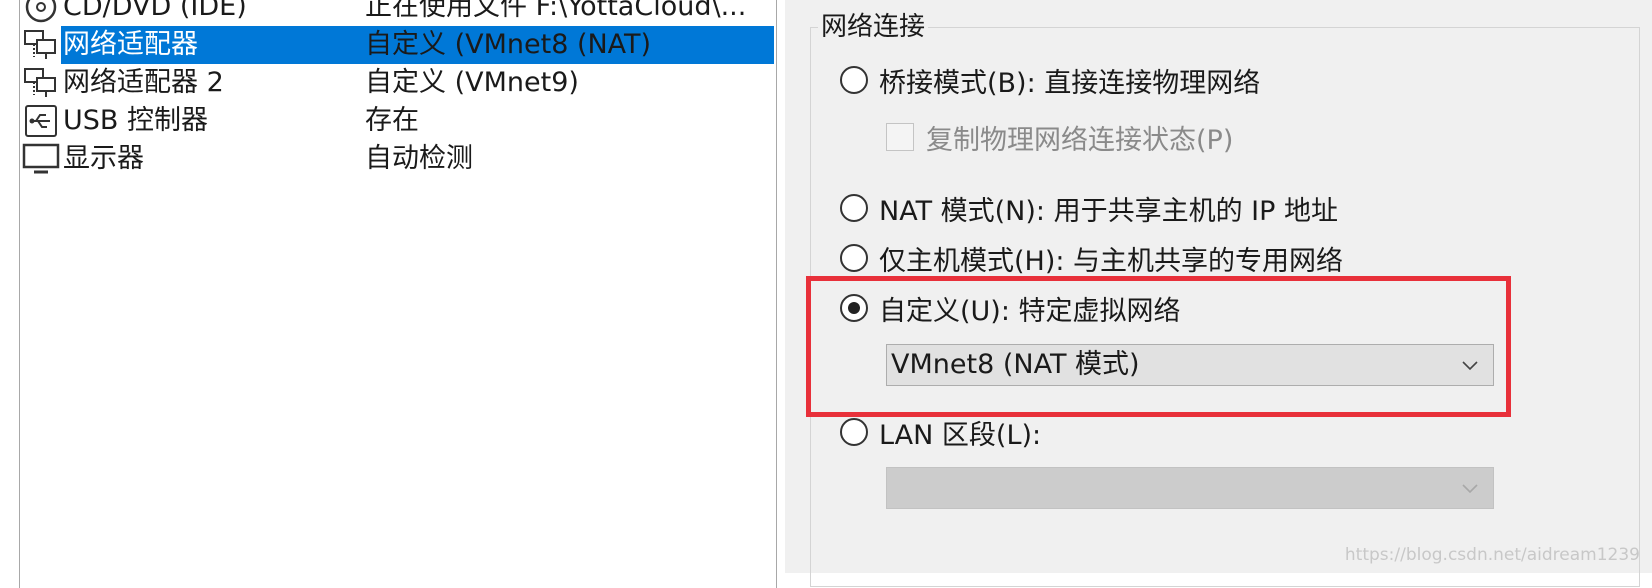 The width and height of the screenshot is (1652, 588). What do you see at coordinates (392, 120) in the screenshot?
I see `device-summary: 存在` at bounding box center [392, 120].